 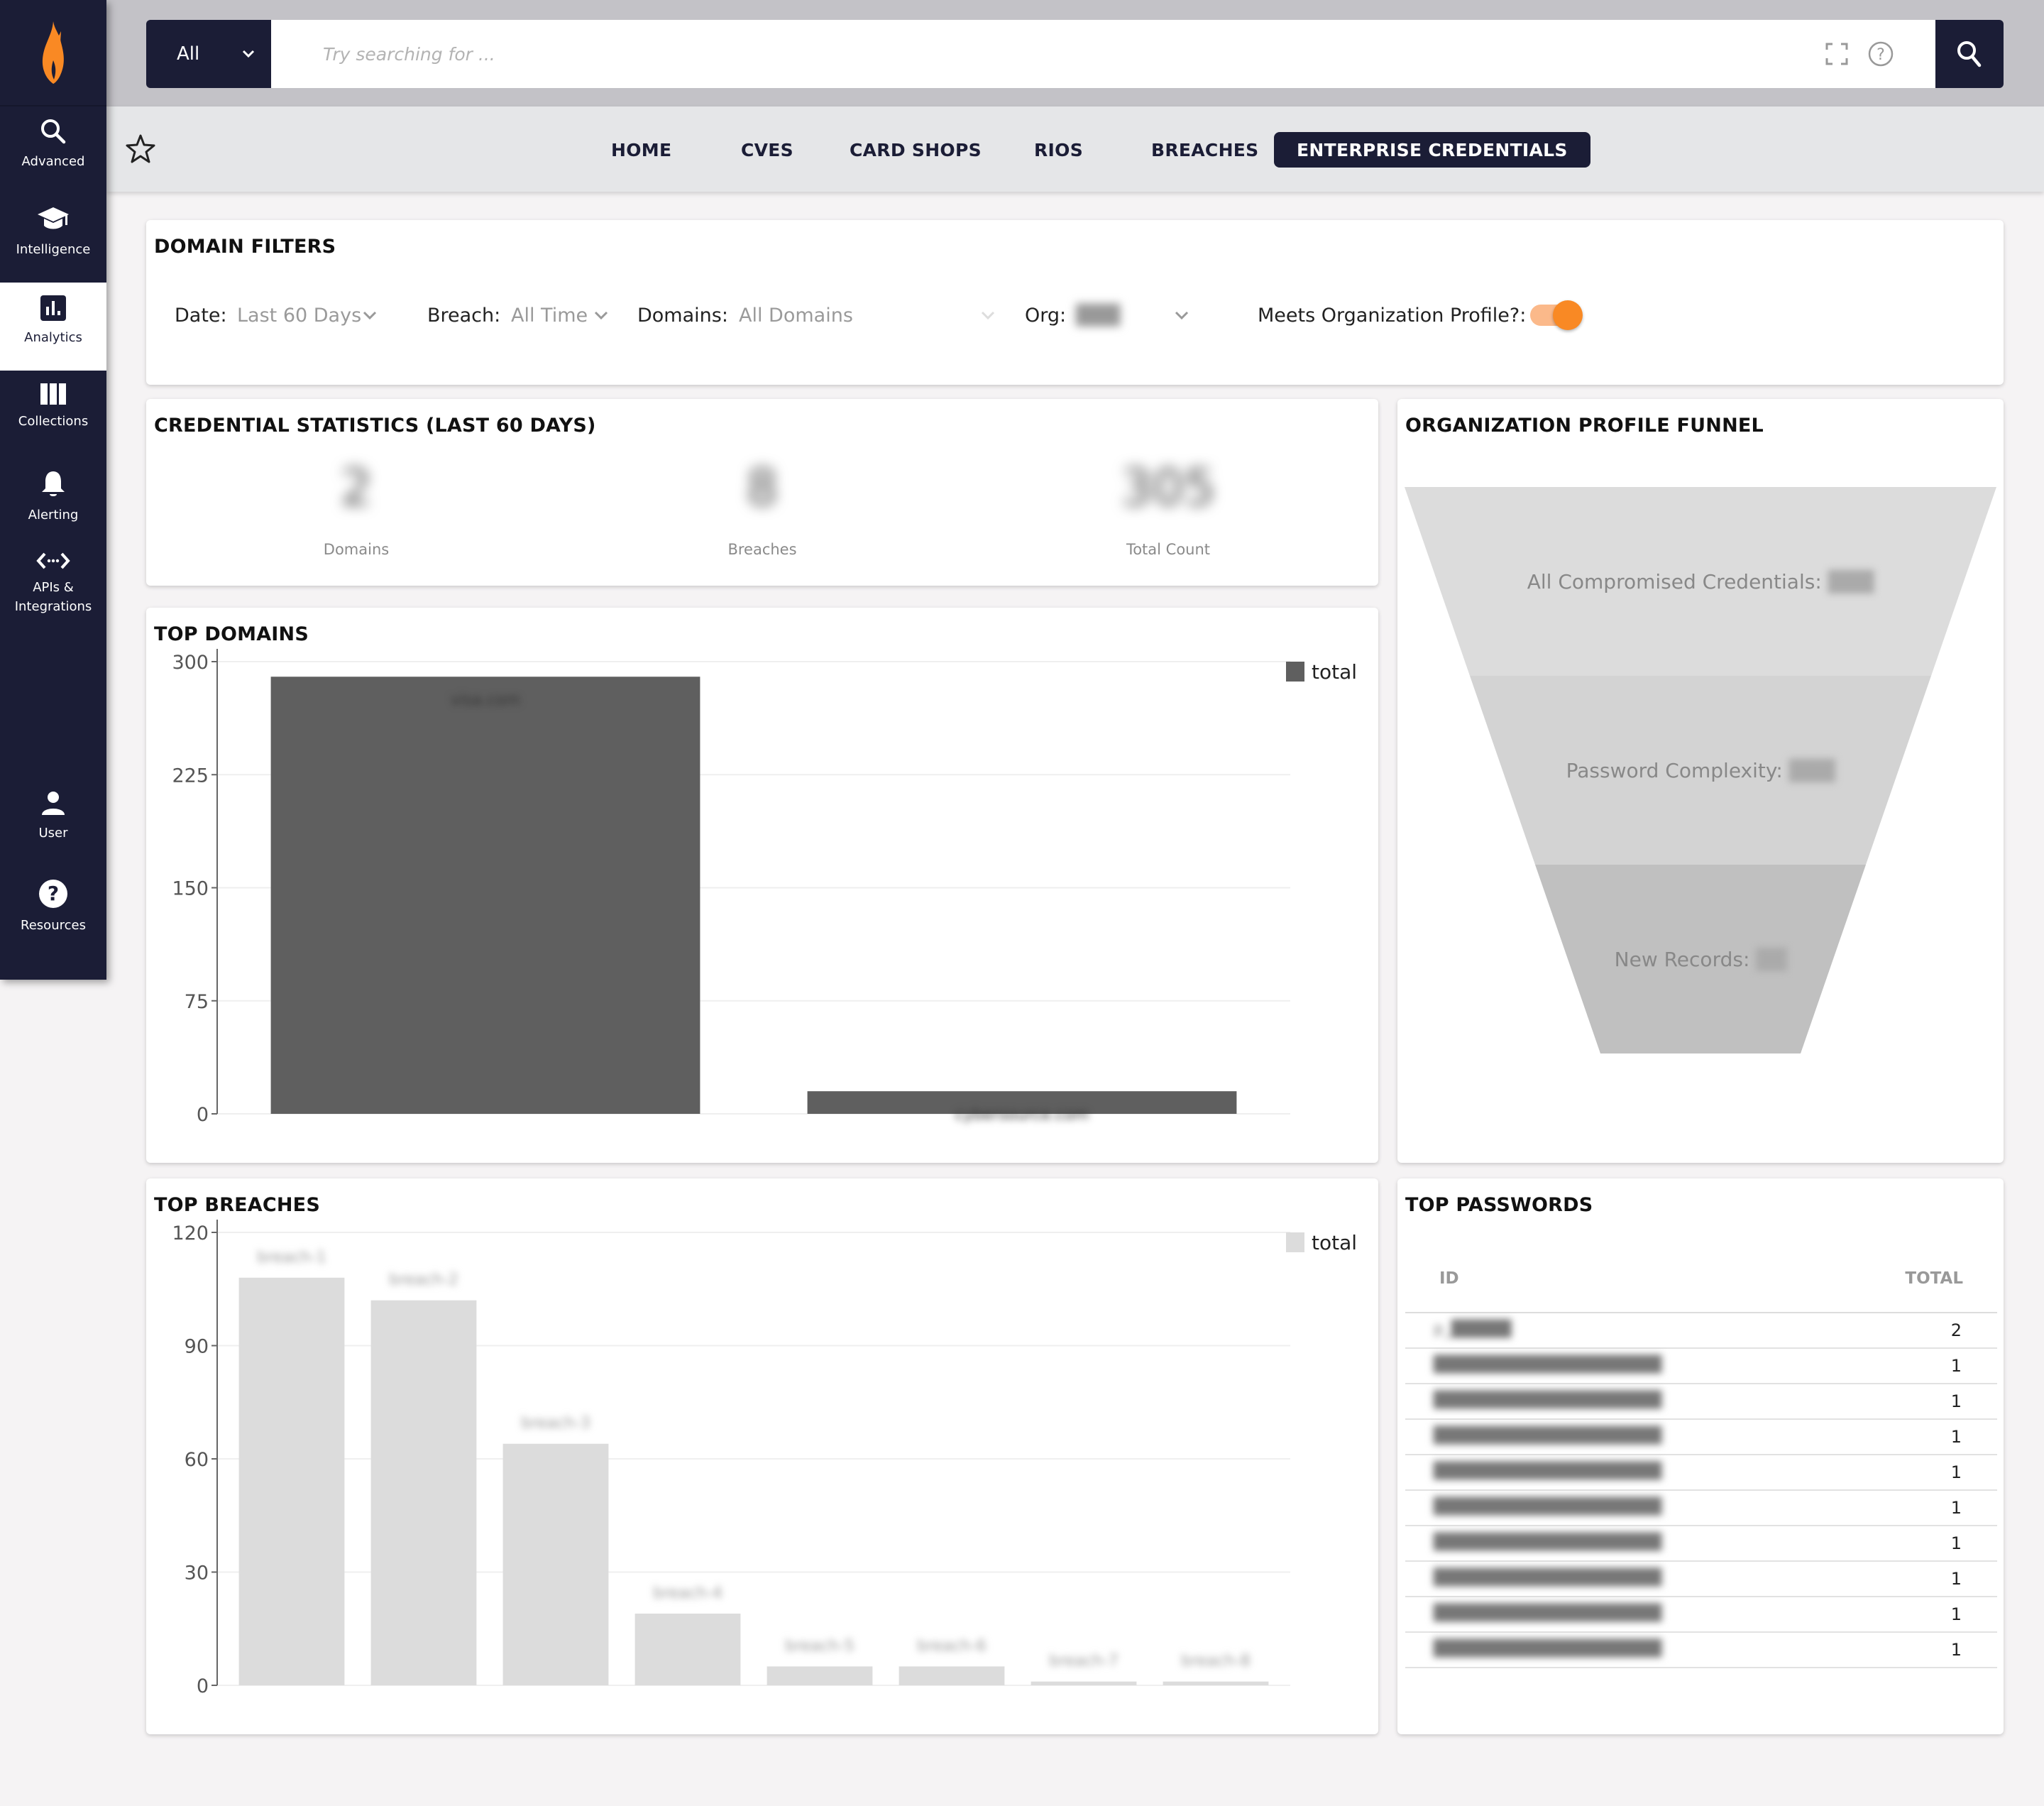 What do you see at coordinates (208, 54) in the screenshot?
I see `search-scope-dropdown: All` at bounding box center [208, 54].